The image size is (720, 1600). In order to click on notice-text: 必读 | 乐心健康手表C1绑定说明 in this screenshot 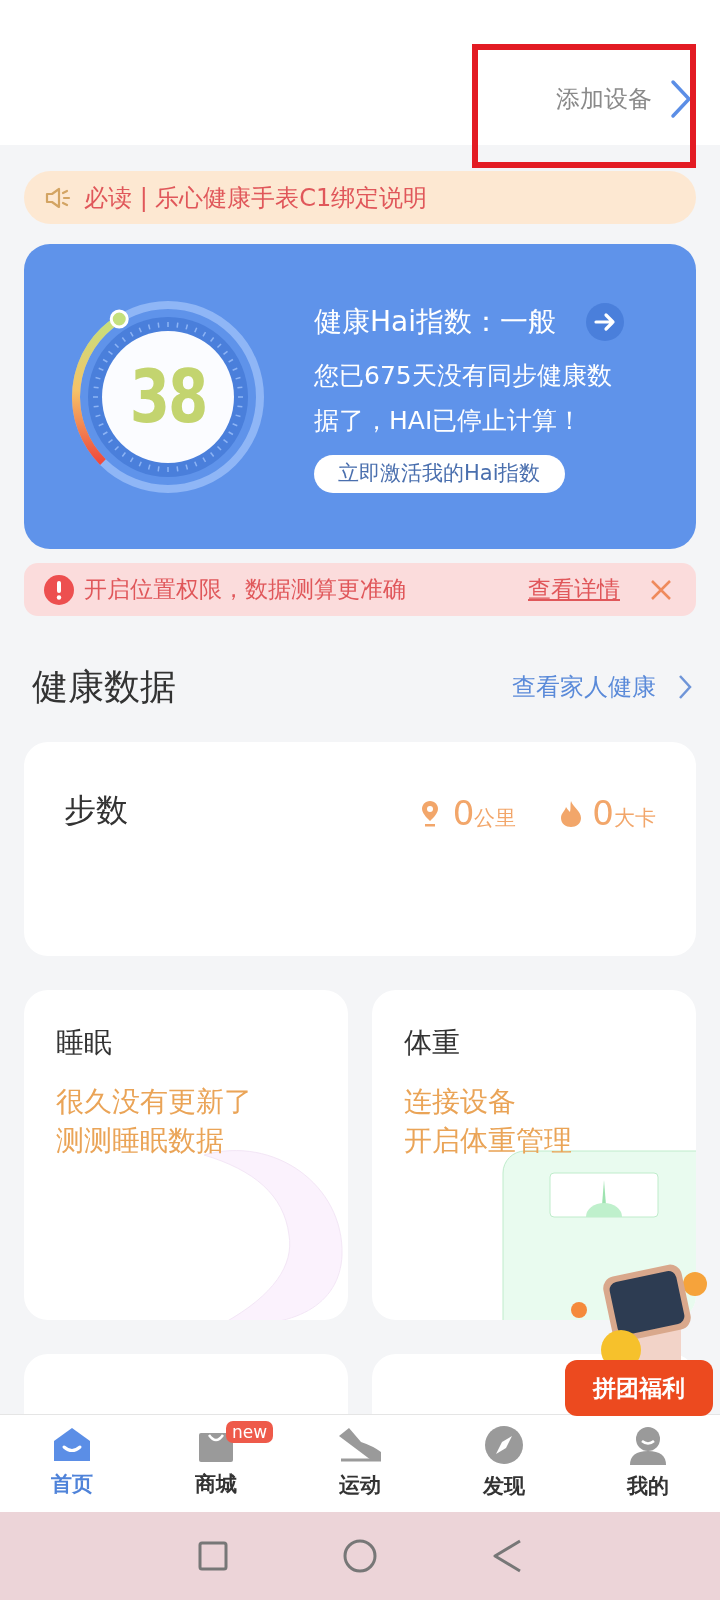, I will do `click(256, 198)`.